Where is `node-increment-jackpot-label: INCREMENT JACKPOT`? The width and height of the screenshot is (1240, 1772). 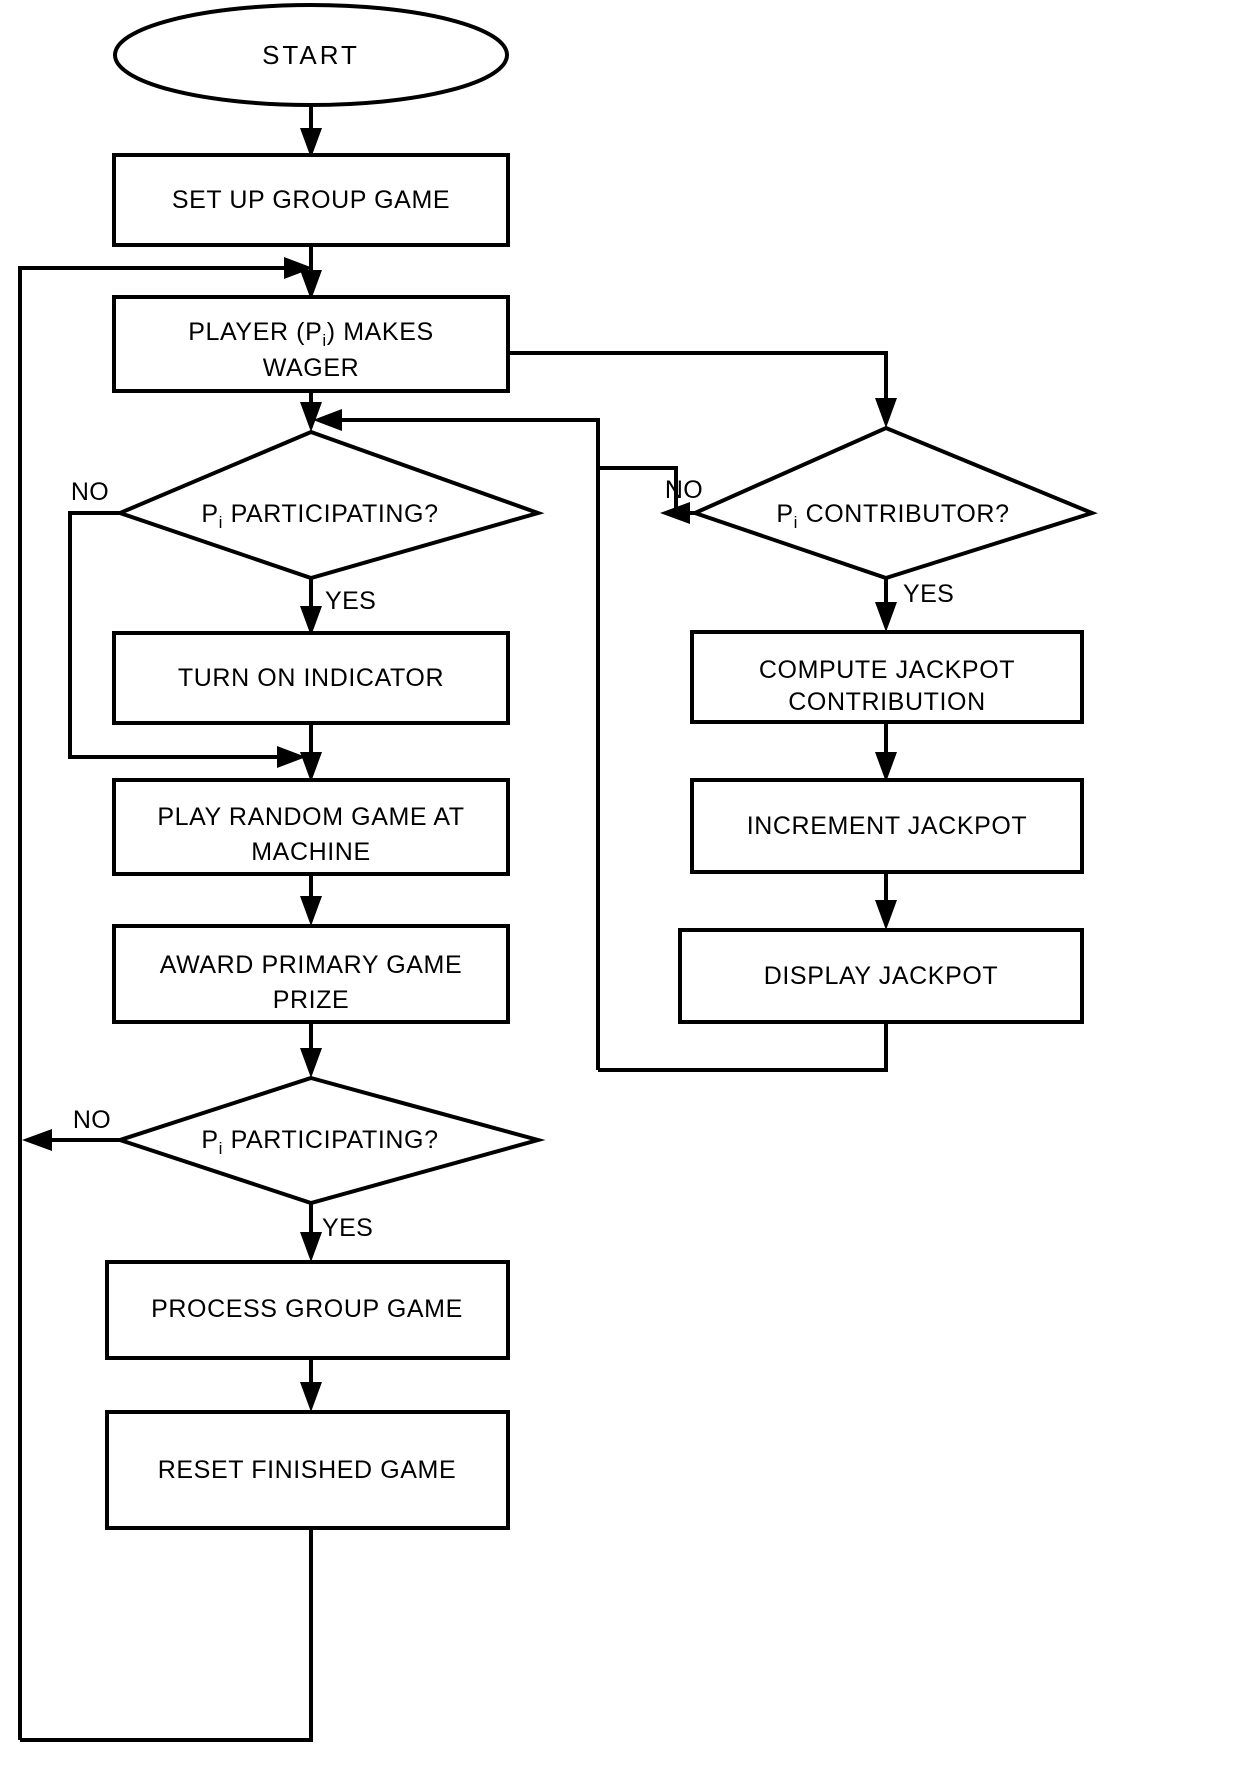 node-increment-jackpot-label: INCREMENT JACKPOT is located at coordinates (887, 826).